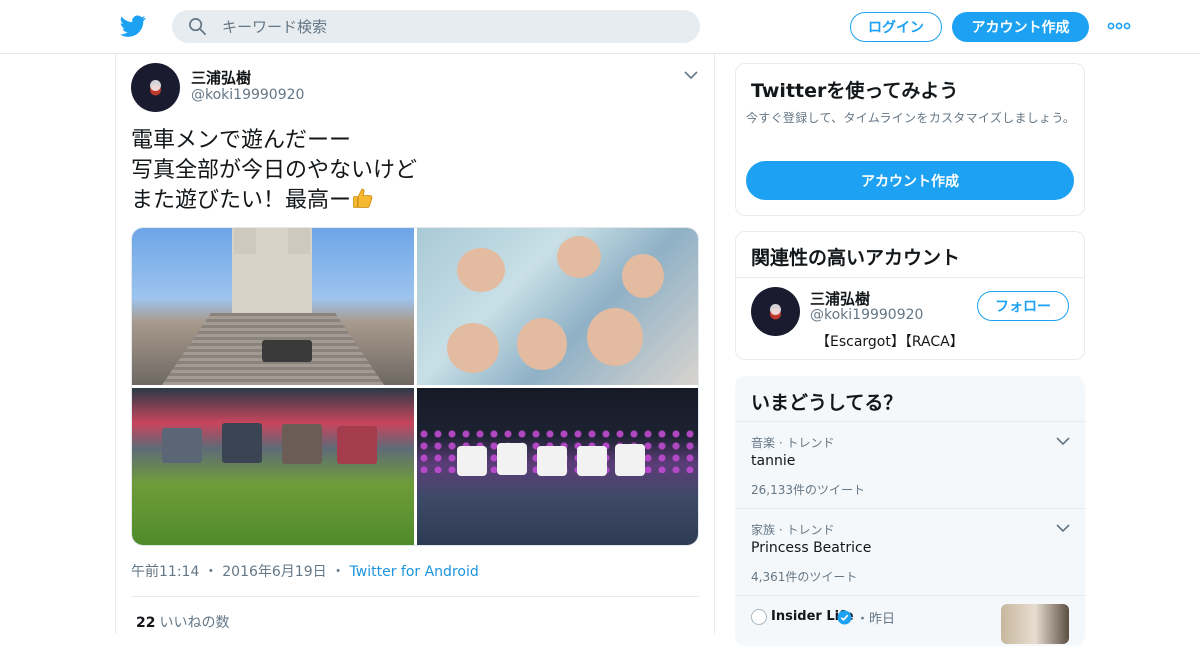 The height and width of the screenshot is (655, 1200). Describe the element at coordinates (911, 625) in the screenshot. I see `news-item: Insider Life ・昨日` at that location.